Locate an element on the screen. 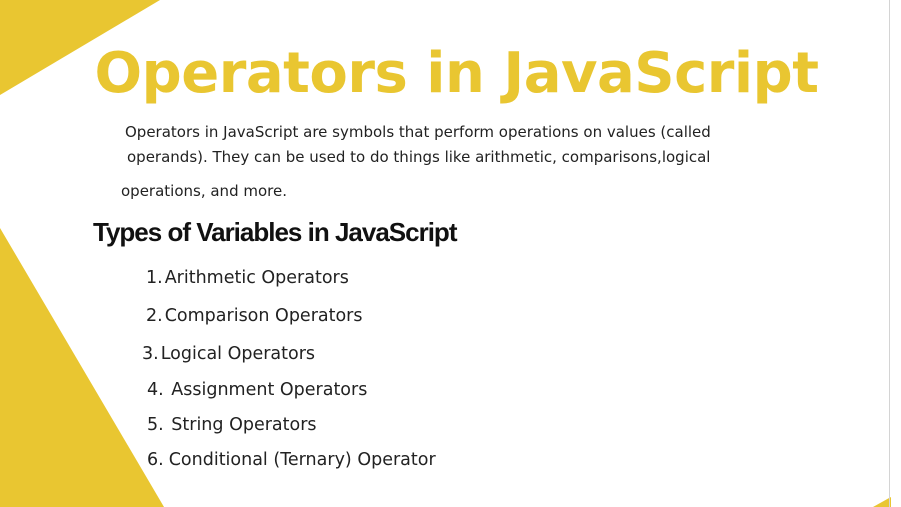  list-item: 1. Arithmetic Operators is located at coordinates (247, 278).